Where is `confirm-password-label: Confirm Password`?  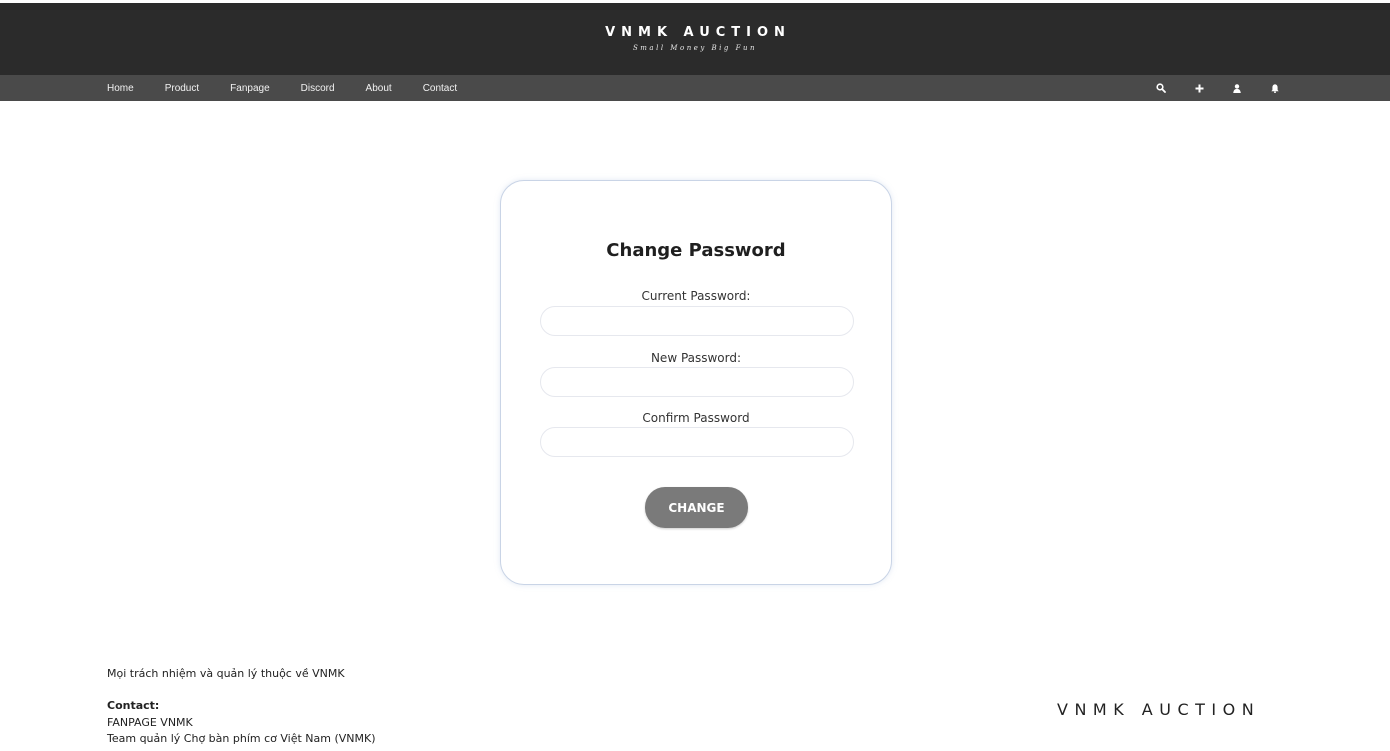
confirm-password-label: Confirm Password is located at coordinates (696, 418).